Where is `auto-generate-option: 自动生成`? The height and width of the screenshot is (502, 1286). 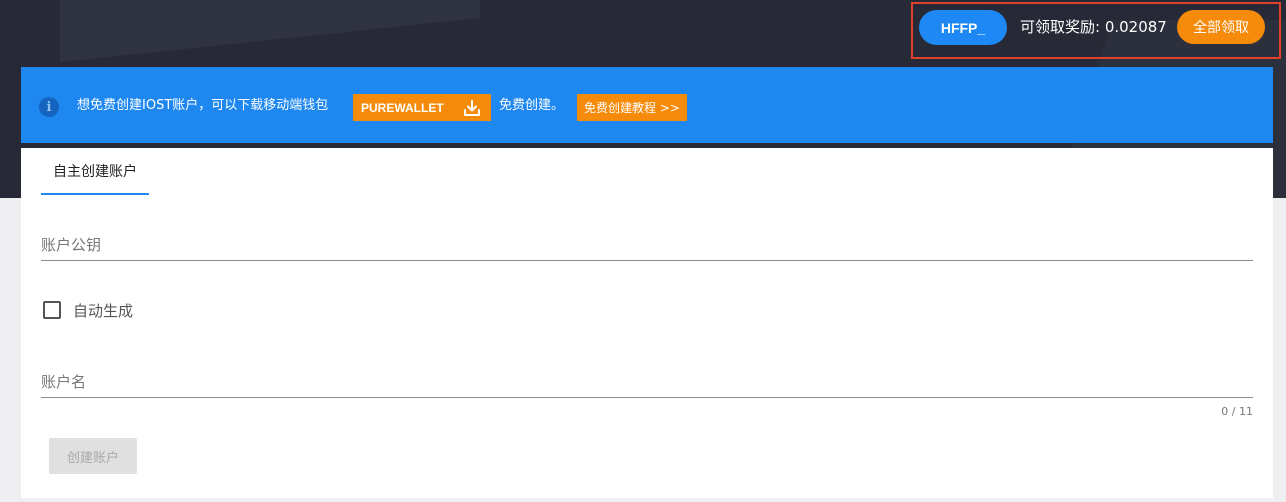
auto-generate-option: 自动生成 is located at coordinates (88, 310).